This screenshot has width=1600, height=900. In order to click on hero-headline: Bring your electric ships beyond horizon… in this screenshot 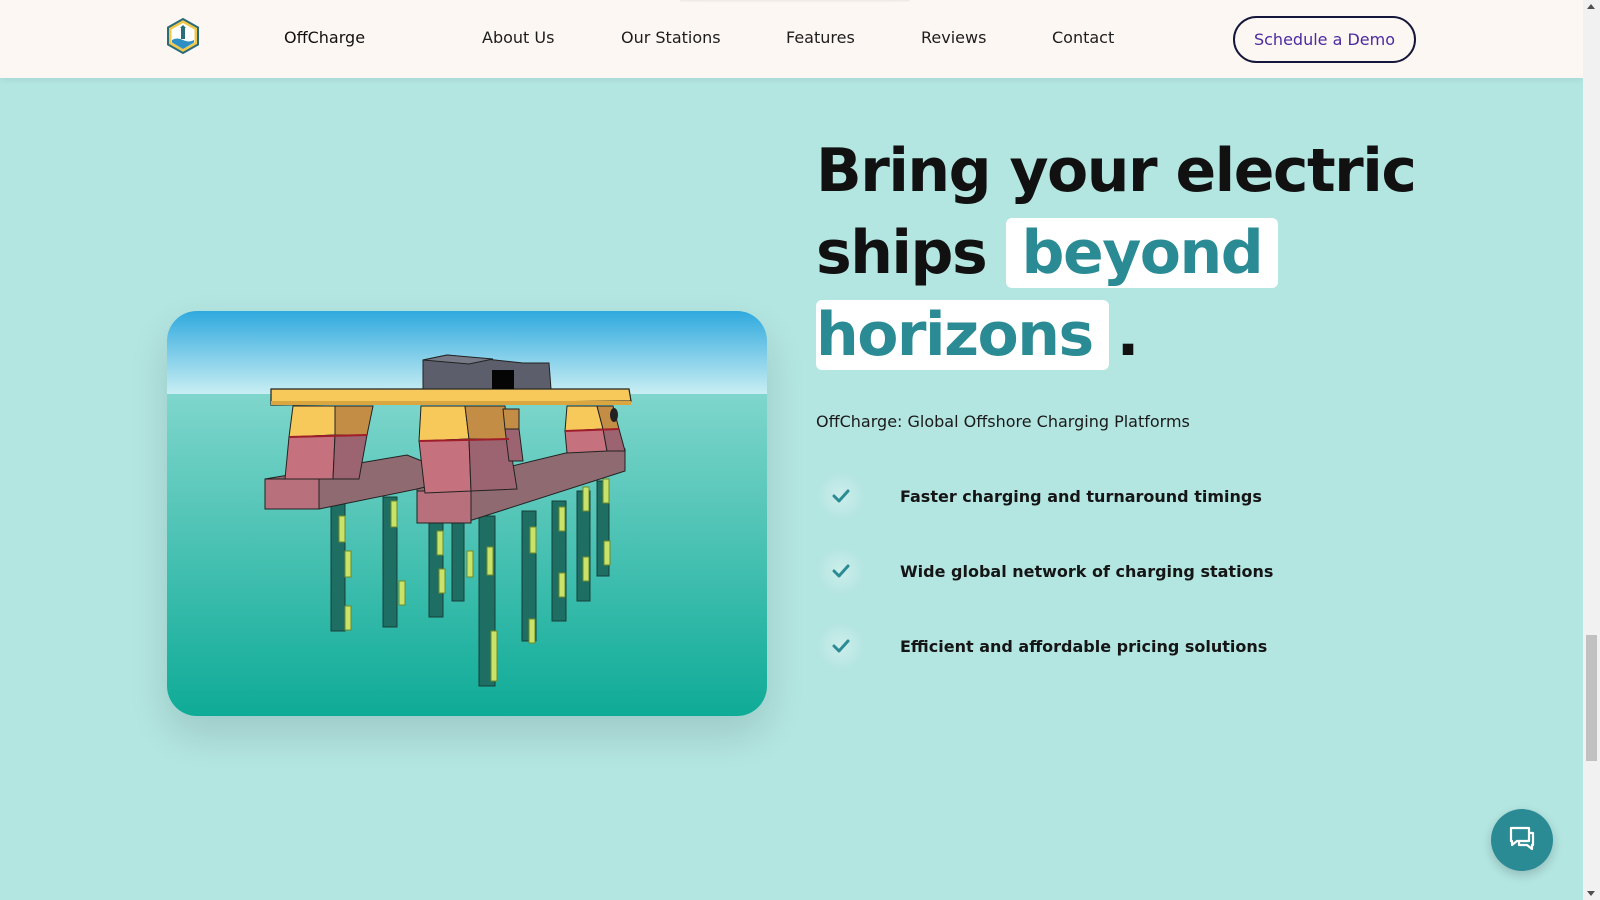, I will do `click(1126, 253)`.